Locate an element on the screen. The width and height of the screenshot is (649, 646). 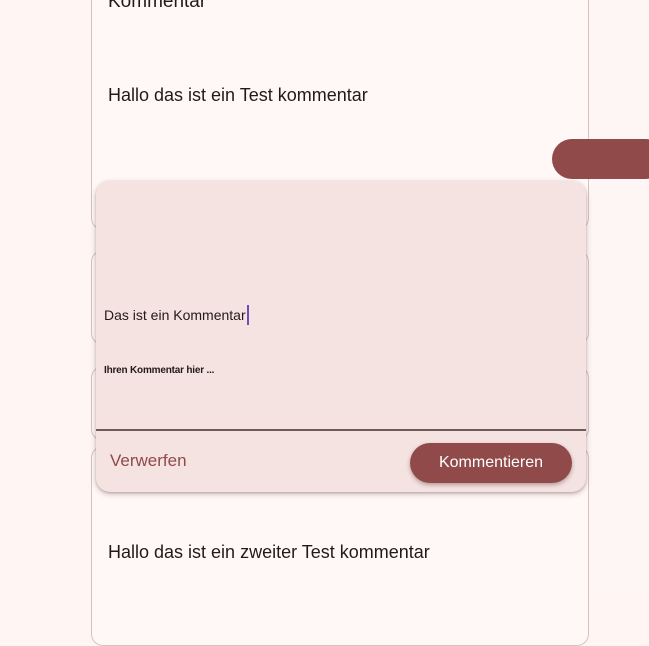
text-caret is located at coordinates (247, 315).